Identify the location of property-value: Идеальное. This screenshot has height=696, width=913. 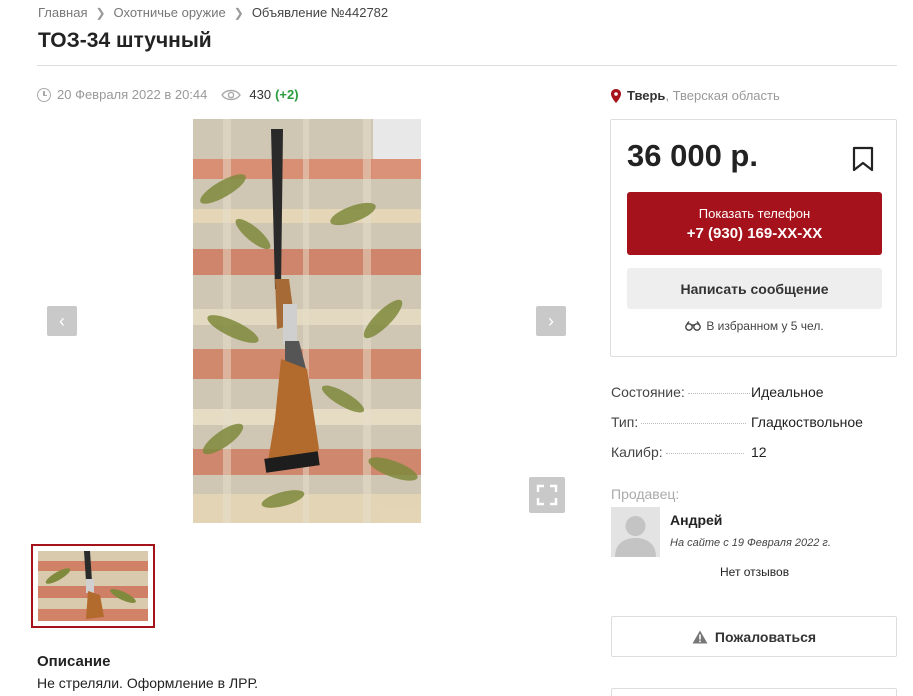
(787, 392).